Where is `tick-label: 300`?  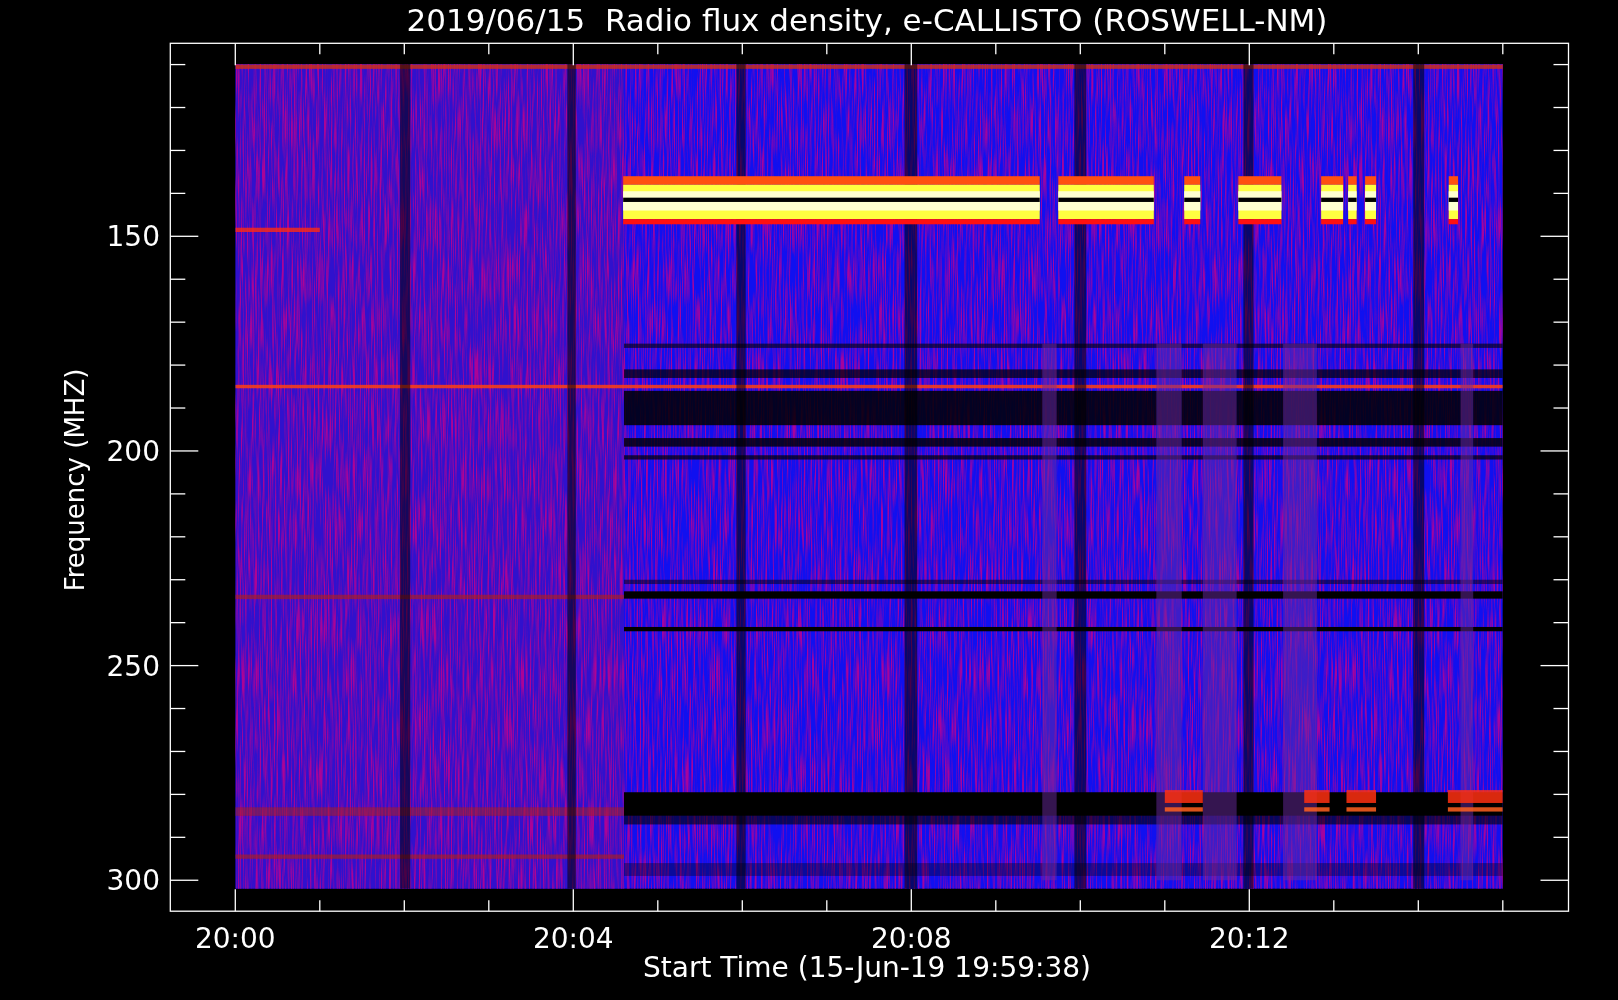 tick-label: 300 is located at coordinates (133, 881).